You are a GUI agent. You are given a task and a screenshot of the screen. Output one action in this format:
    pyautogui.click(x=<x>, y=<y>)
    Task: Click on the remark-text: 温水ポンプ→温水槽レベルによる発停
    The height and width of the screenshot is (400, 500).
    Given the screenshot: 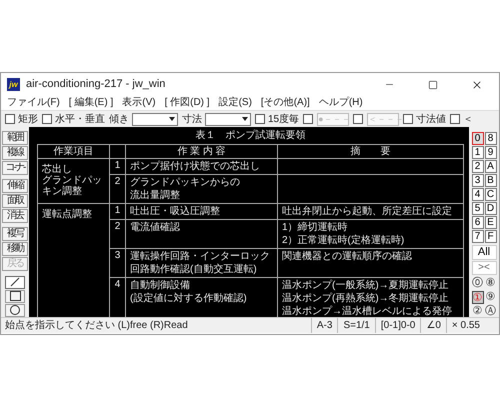 What is the action you would take?
    pyautogui.click(x=367, y=311)
    